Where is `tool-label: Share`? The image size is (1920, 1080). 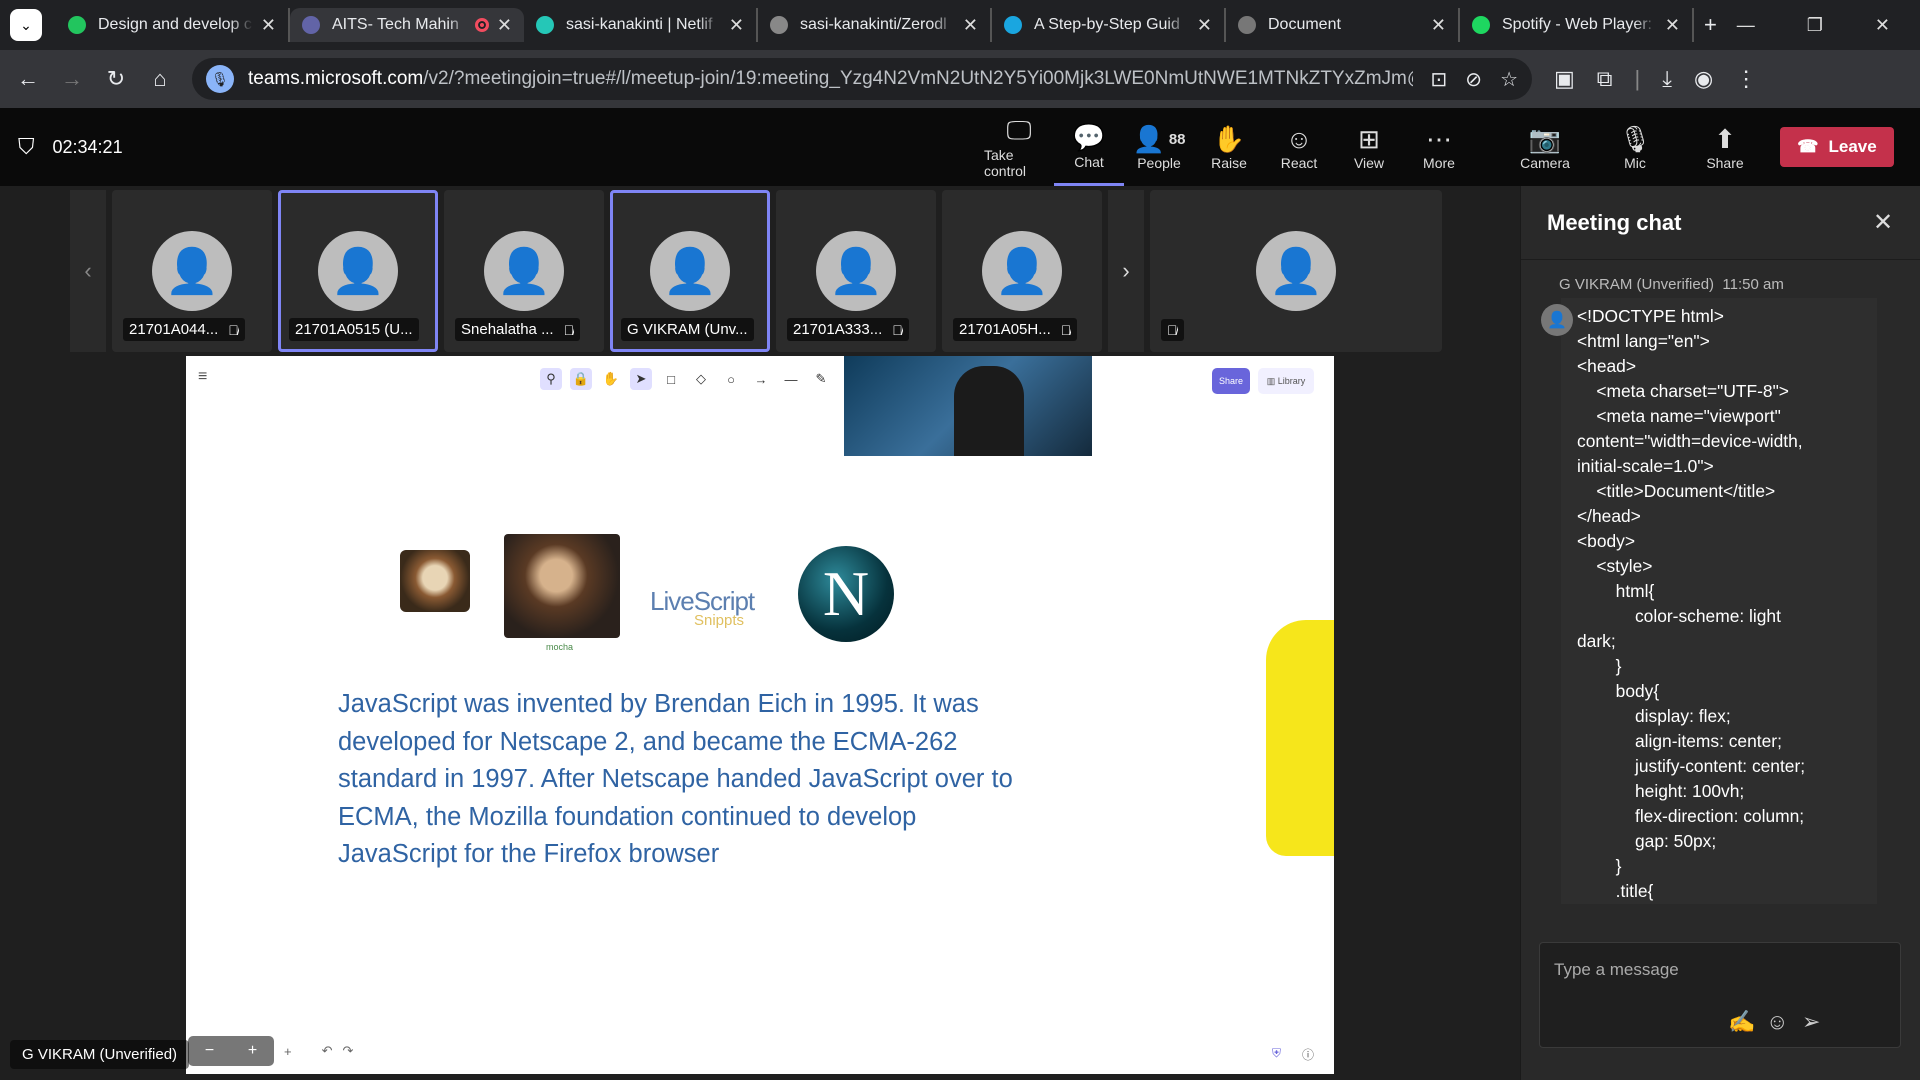 tool-label: Share is located at coordinates (1725, 163).